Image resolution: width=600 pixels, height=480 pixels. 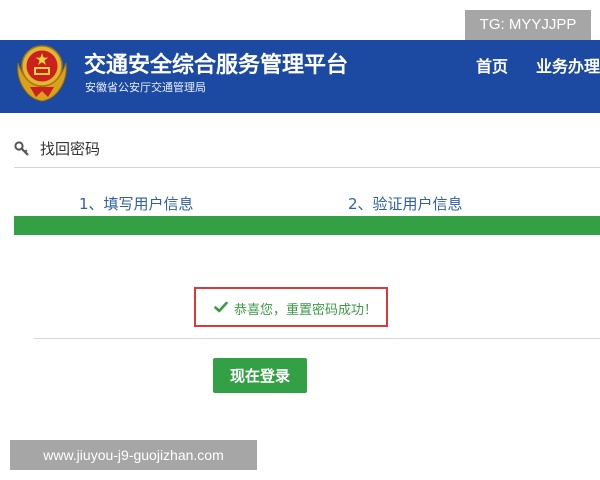 What do you see at coordinates (260, 375) in the screenshot?
I see `login-now-button: 现在登录` at bounding box center [260, 375].